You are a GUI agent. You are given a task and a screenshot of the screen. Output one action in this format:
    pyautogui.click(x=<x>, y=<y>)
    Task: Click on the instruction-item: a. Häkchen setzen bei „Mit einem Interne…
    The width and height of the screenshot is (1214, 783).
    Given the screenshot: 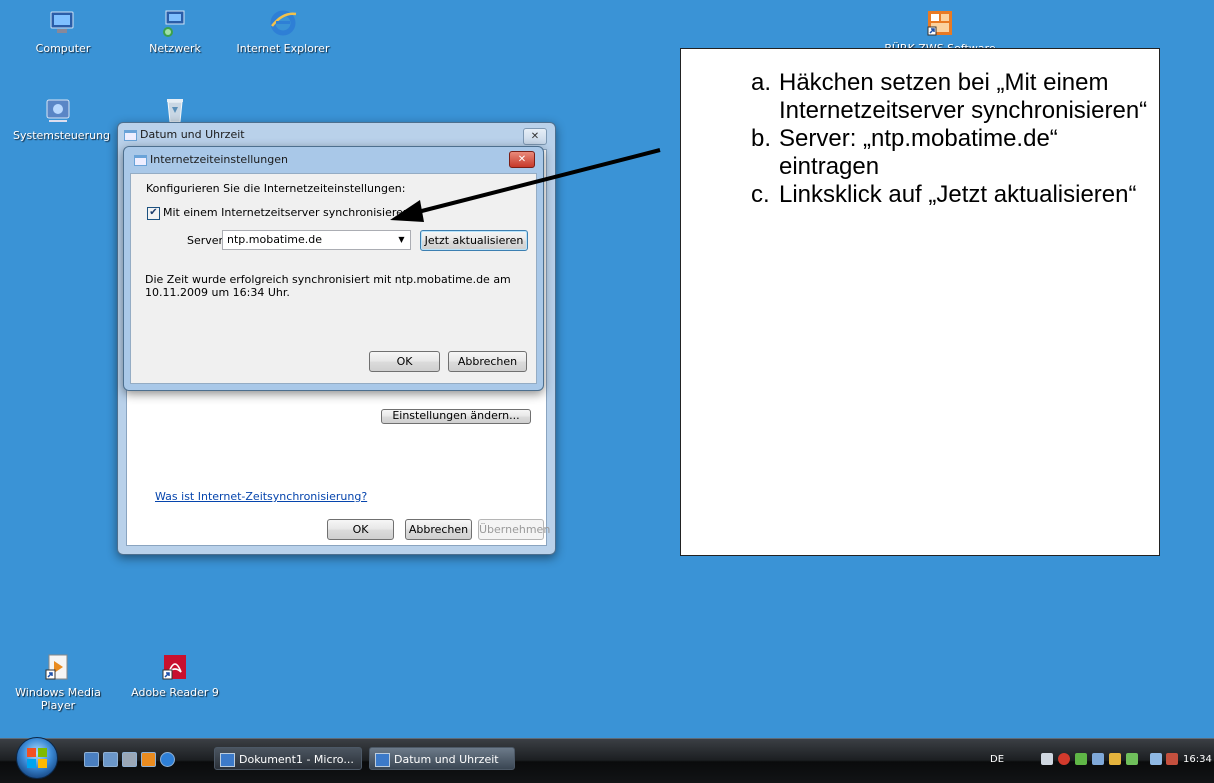 What is the action you would take?
    pyautogui.click(x=955, y=97)
    